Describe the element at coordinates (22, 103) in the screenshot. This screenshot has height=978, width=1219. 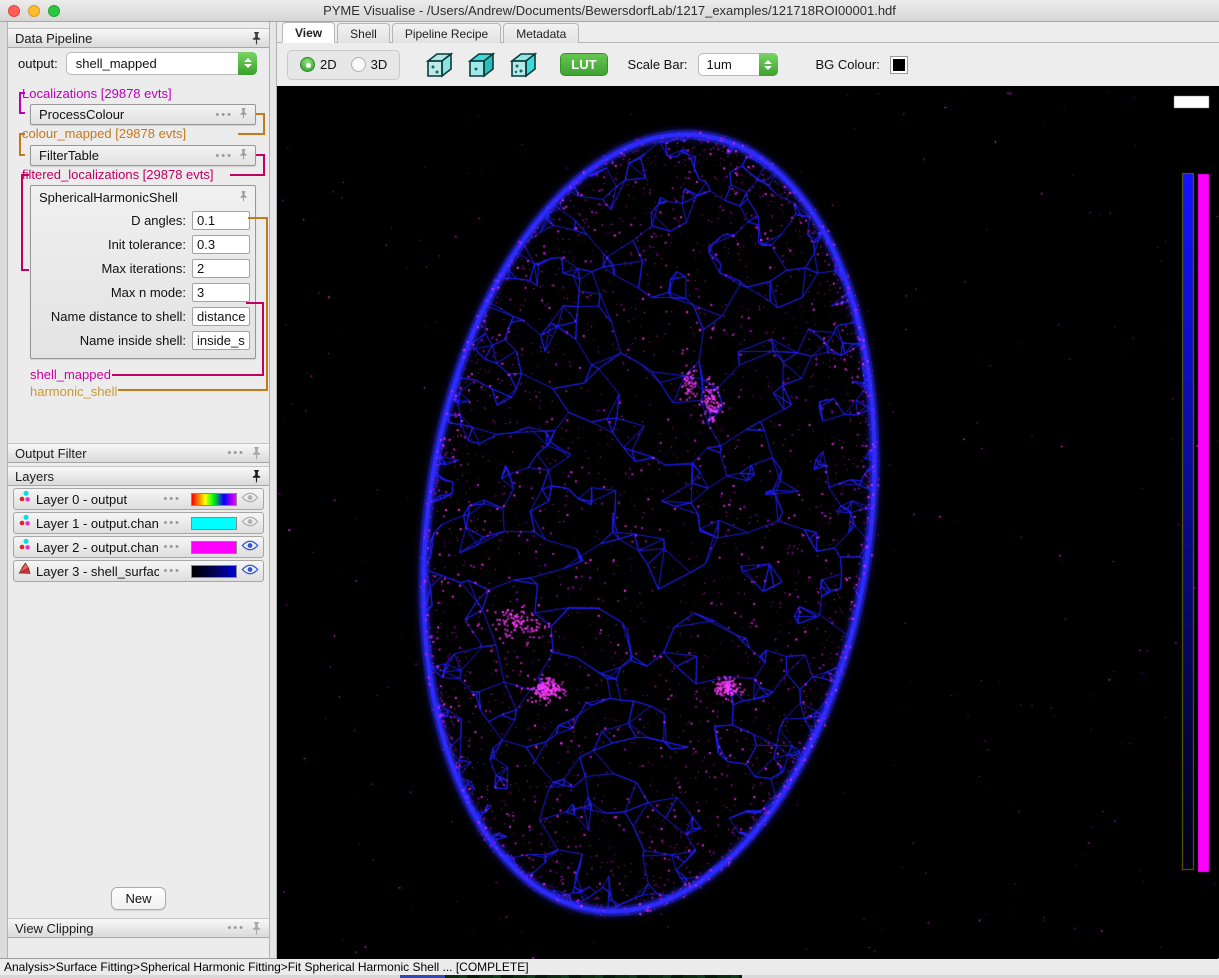
I see `wire-localizations` at that location.